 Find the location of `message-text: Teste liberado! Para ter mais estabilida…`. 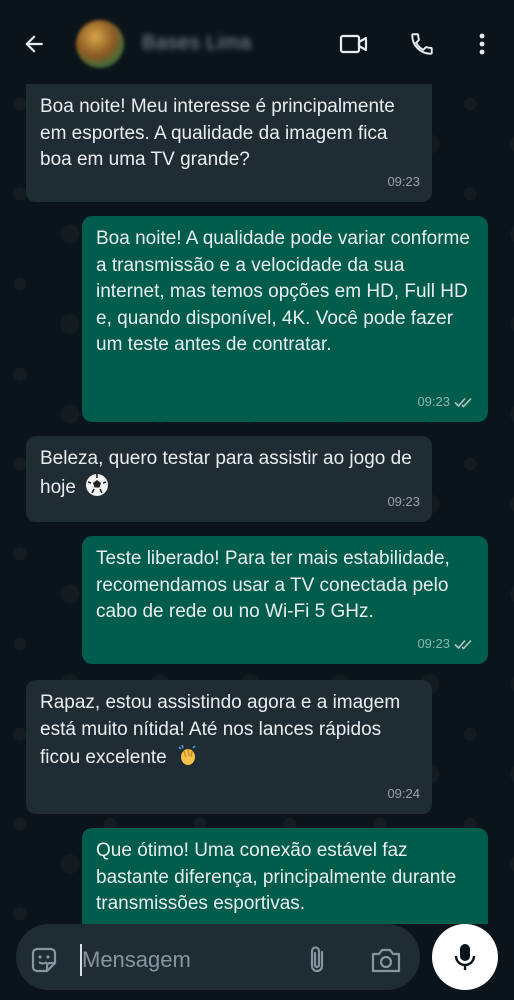

message-text: Teste liberado! Para ter mais estabilida… is located at coordinates (273, 585).